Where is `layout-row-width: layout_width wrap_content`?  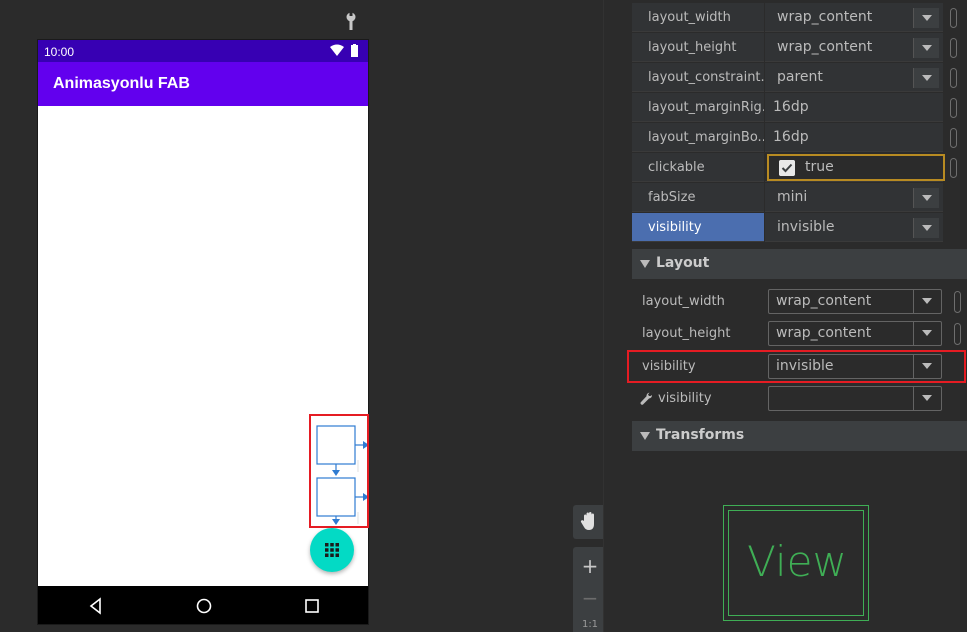
layout-row-width: layout_width wrap_content is located at coordinates (799, 302).